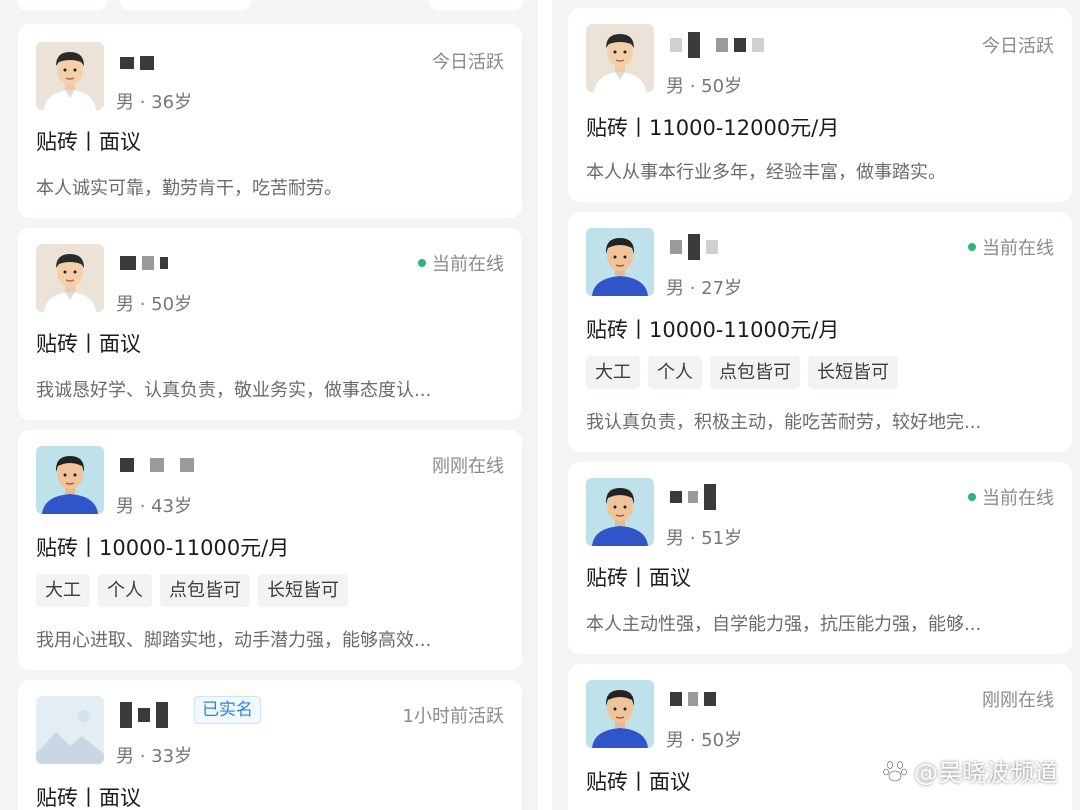 This screenshot has width=1080, height=810. I want to click on self-description: 本人从事本行业多年，经验丰富，做事踏实。, so click(766, 172).